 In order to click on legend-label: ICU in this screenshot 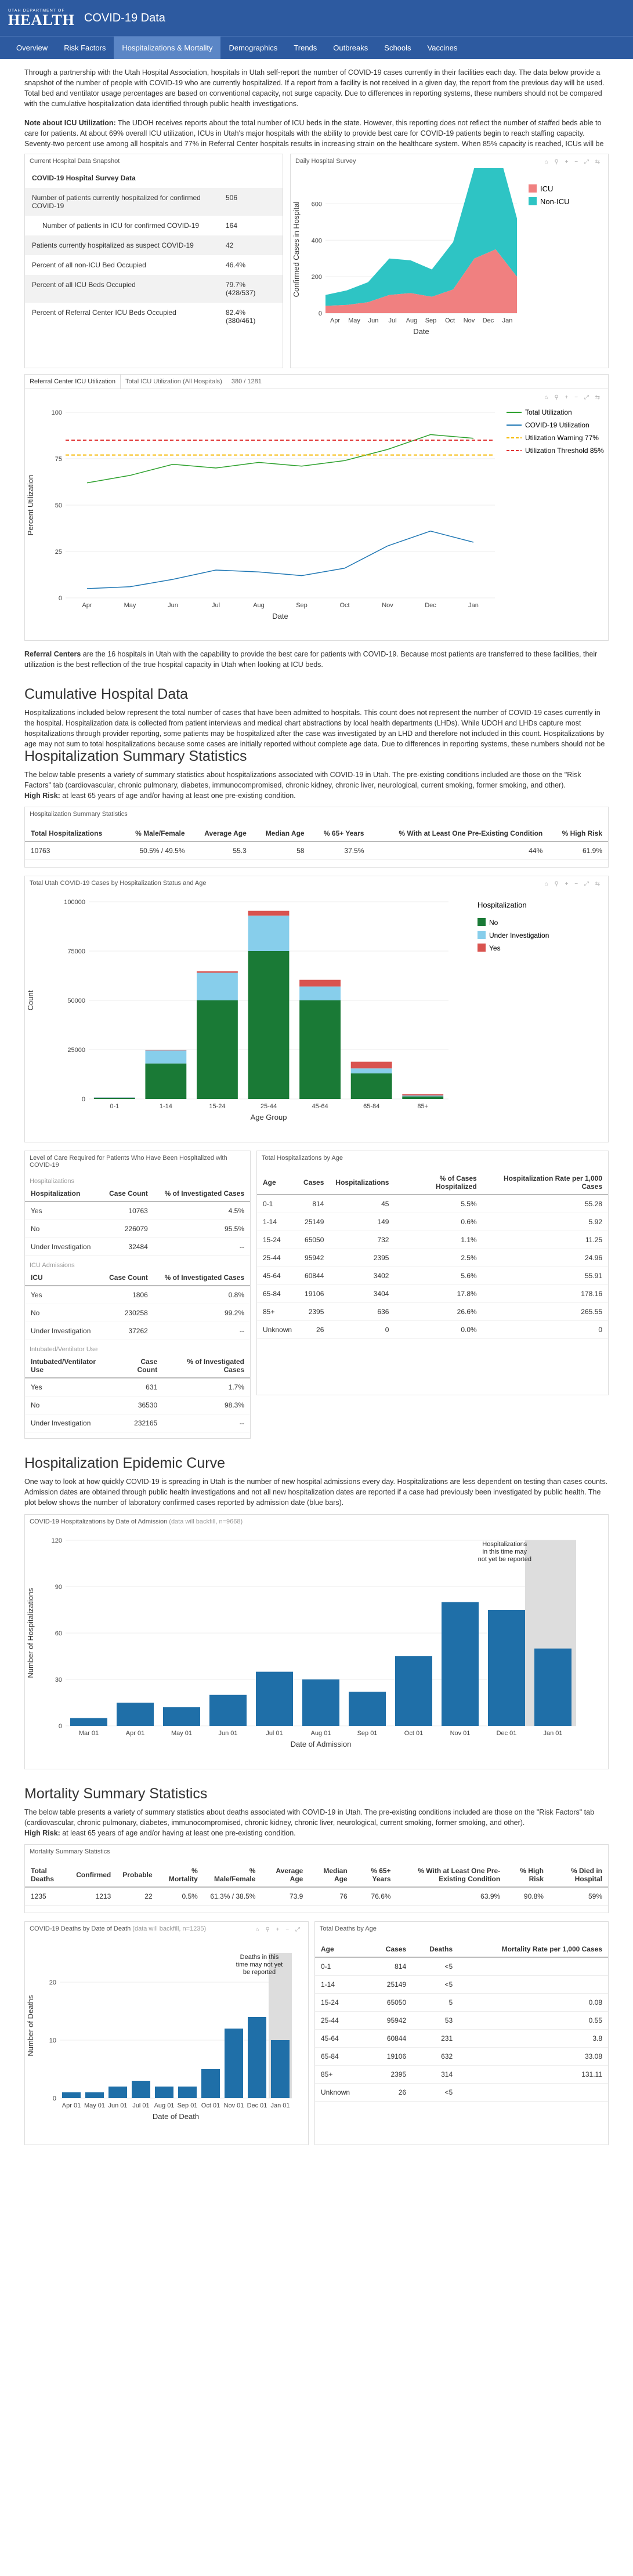, I will do `click(546, 188)`.